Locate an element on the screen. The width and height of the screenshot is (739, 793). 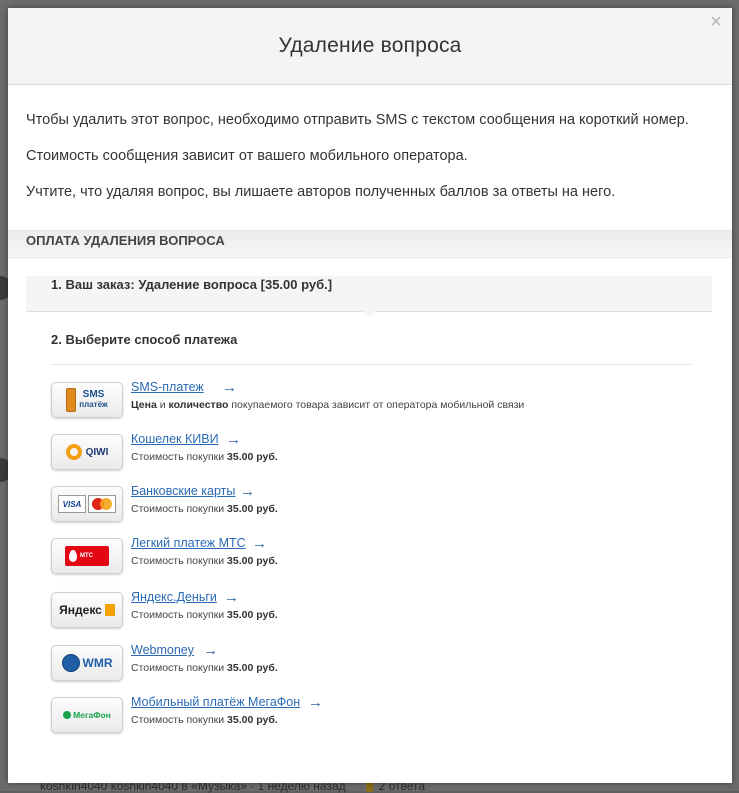
webmoney-icon: WMR is located at coordinates (87, 663).